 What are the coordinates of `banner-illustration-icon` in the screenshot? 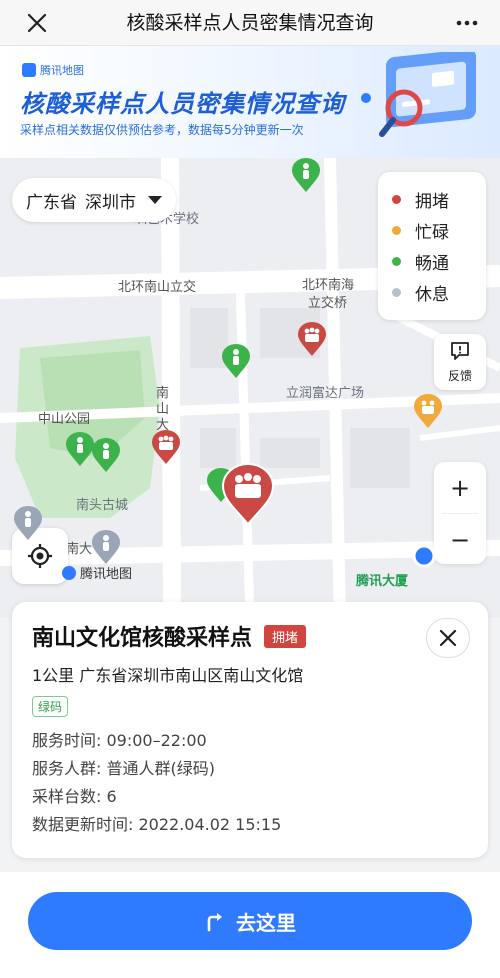 It's located at (418, 94).